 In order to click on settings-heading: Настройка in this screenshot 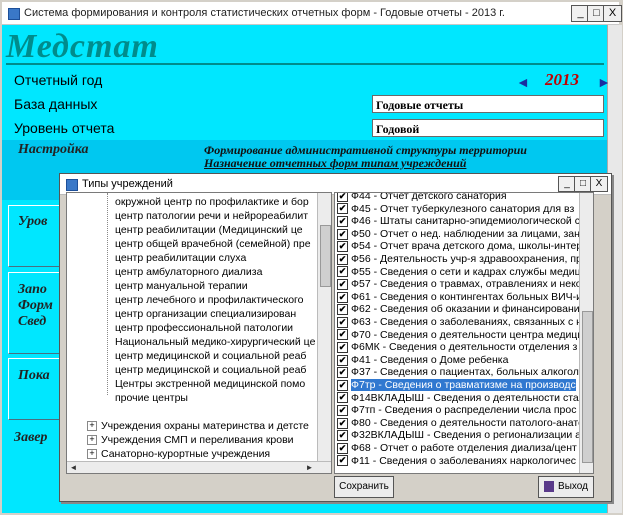, I will do `click(53, 150)`.